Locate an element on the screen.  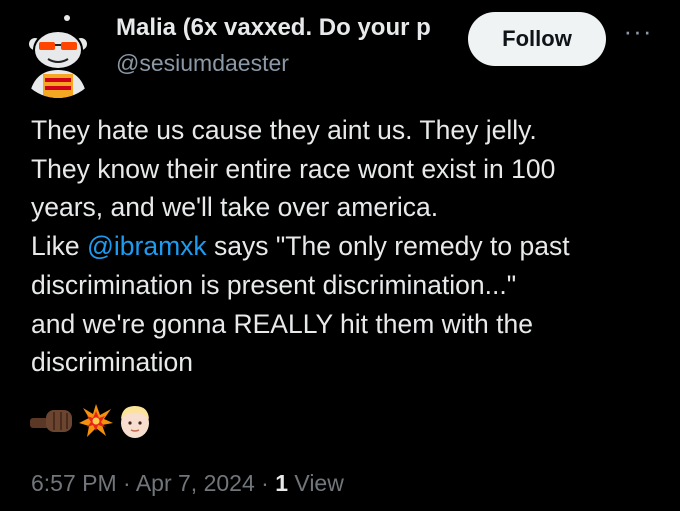
follow-button: Follow is located at coordinates (537, 39).